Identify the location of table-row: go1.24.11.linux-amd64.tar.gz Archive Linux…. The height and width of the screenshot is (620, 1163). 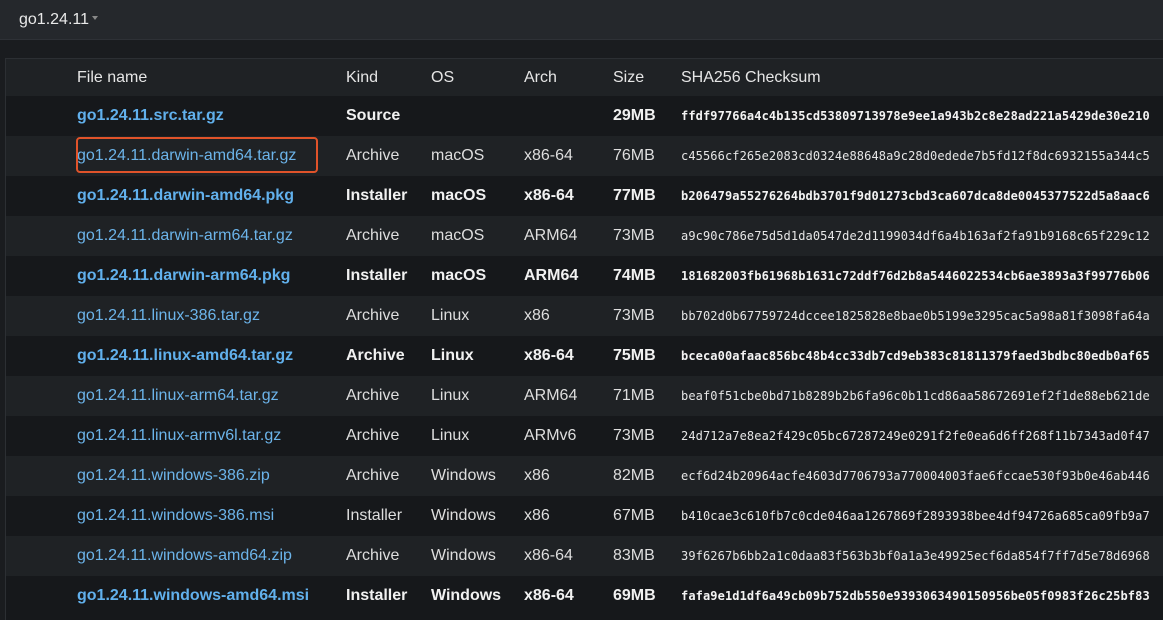
(584, 356).